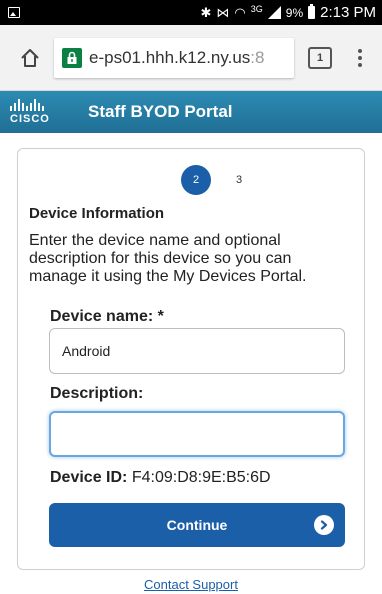  I want to click on status-bar: ✱ ⋈ ◠ 3G 9% 2:13 PM, so click(191, 12).